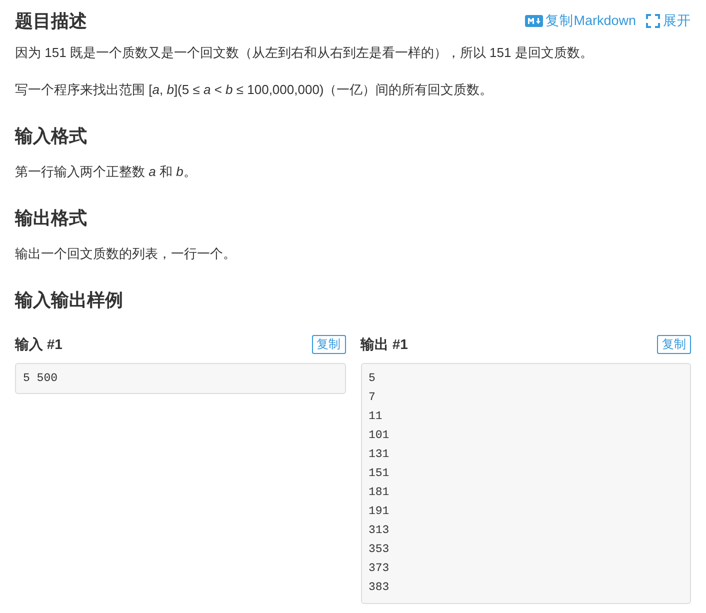 Image resolution: width=706 pixels, height=613 pixels. Describe the element at coordinates (580, 21) in the screenshot. I see `copy-markdown-link: 复制Markdown` at that location.